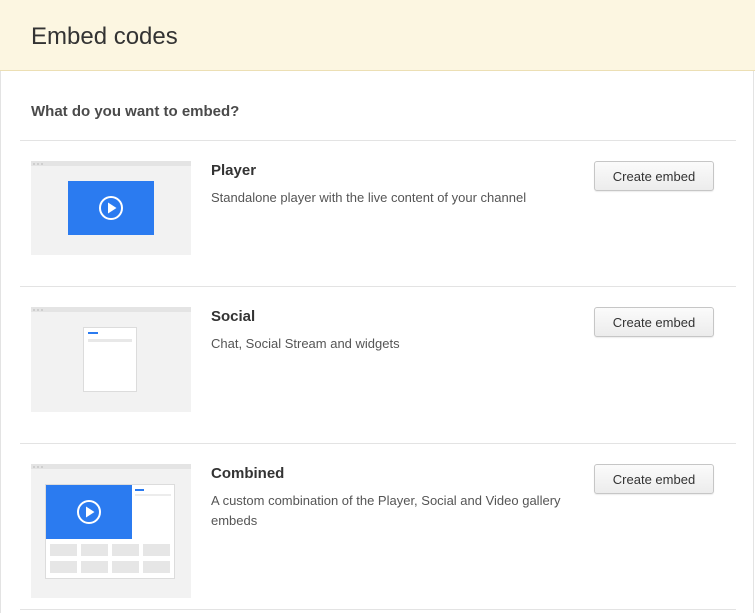 The width and height of the screenshot is (755, 613). Describe the element at coordinates (377, 35) in the screenshot. I see `page-header: Embed codes` at that location.